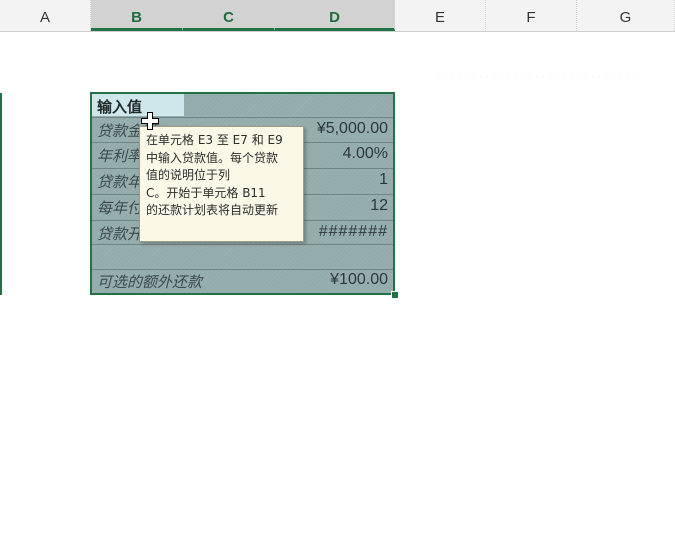 The width and height of the screenshot is (675, 550). I want to click on row-value: ¥100.00, so click(359, 279).